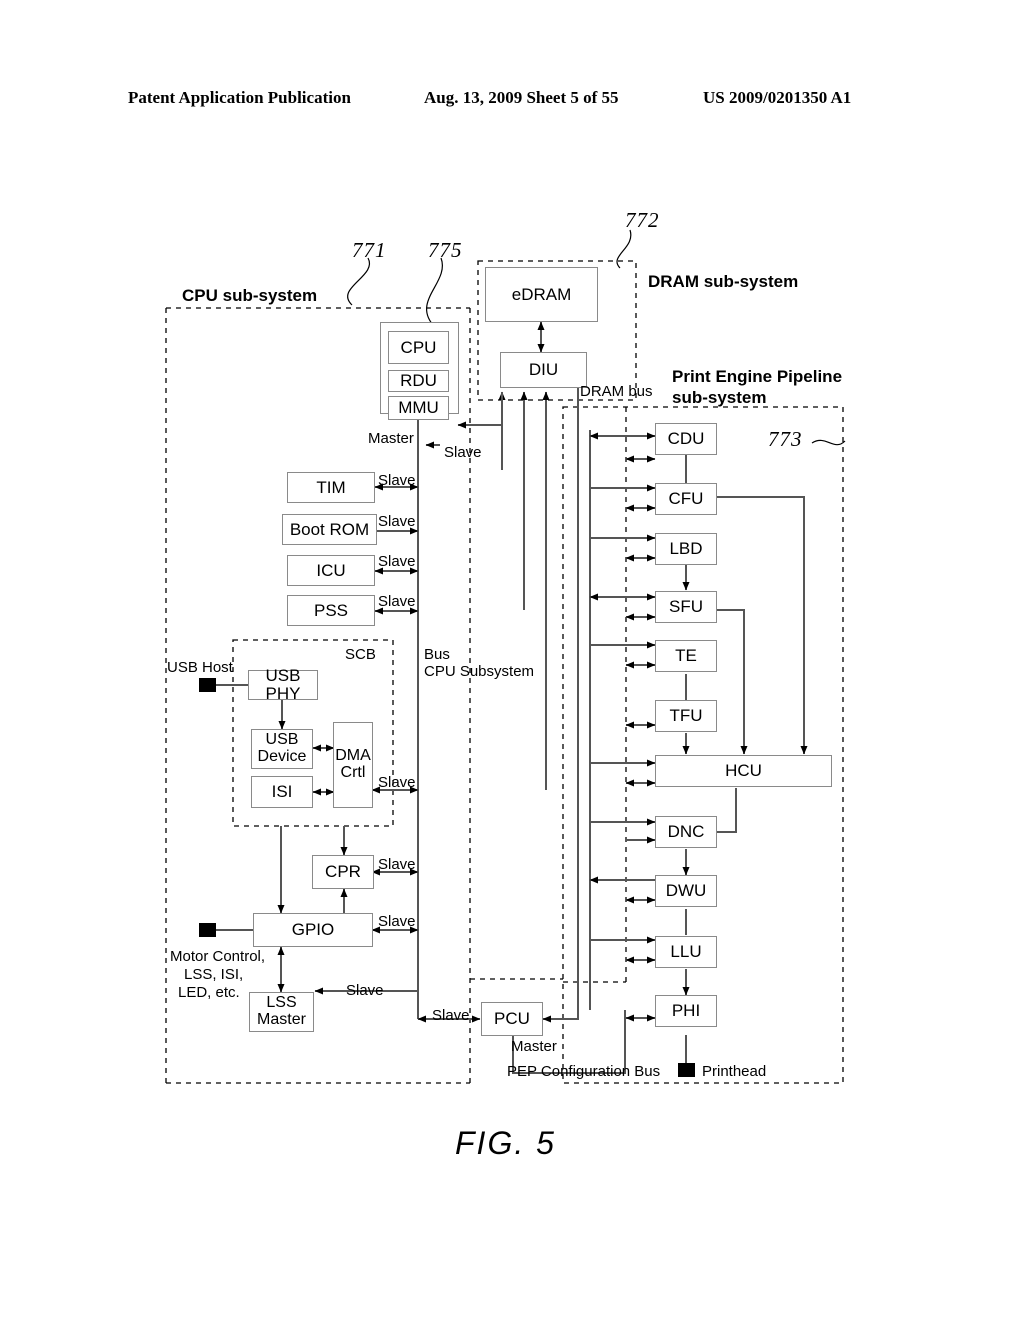 The height and width of the screenshot is (1320, 1024). What do you see at coordinates (642, 220) in the screenshot?
I see `ref-772: 772` at bounding box center [642, 220].